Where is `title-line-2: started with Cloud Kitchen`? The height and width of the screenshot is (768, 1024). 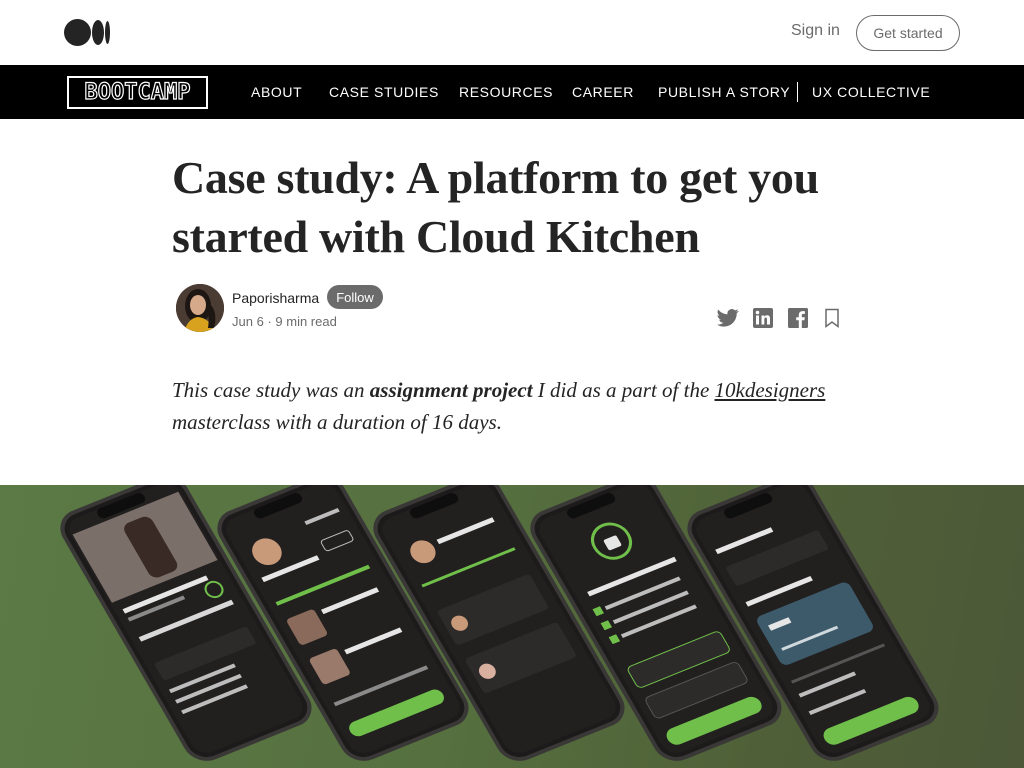
title-line-2: started with Cloud Kitchen is located at coordinates (436, 236).